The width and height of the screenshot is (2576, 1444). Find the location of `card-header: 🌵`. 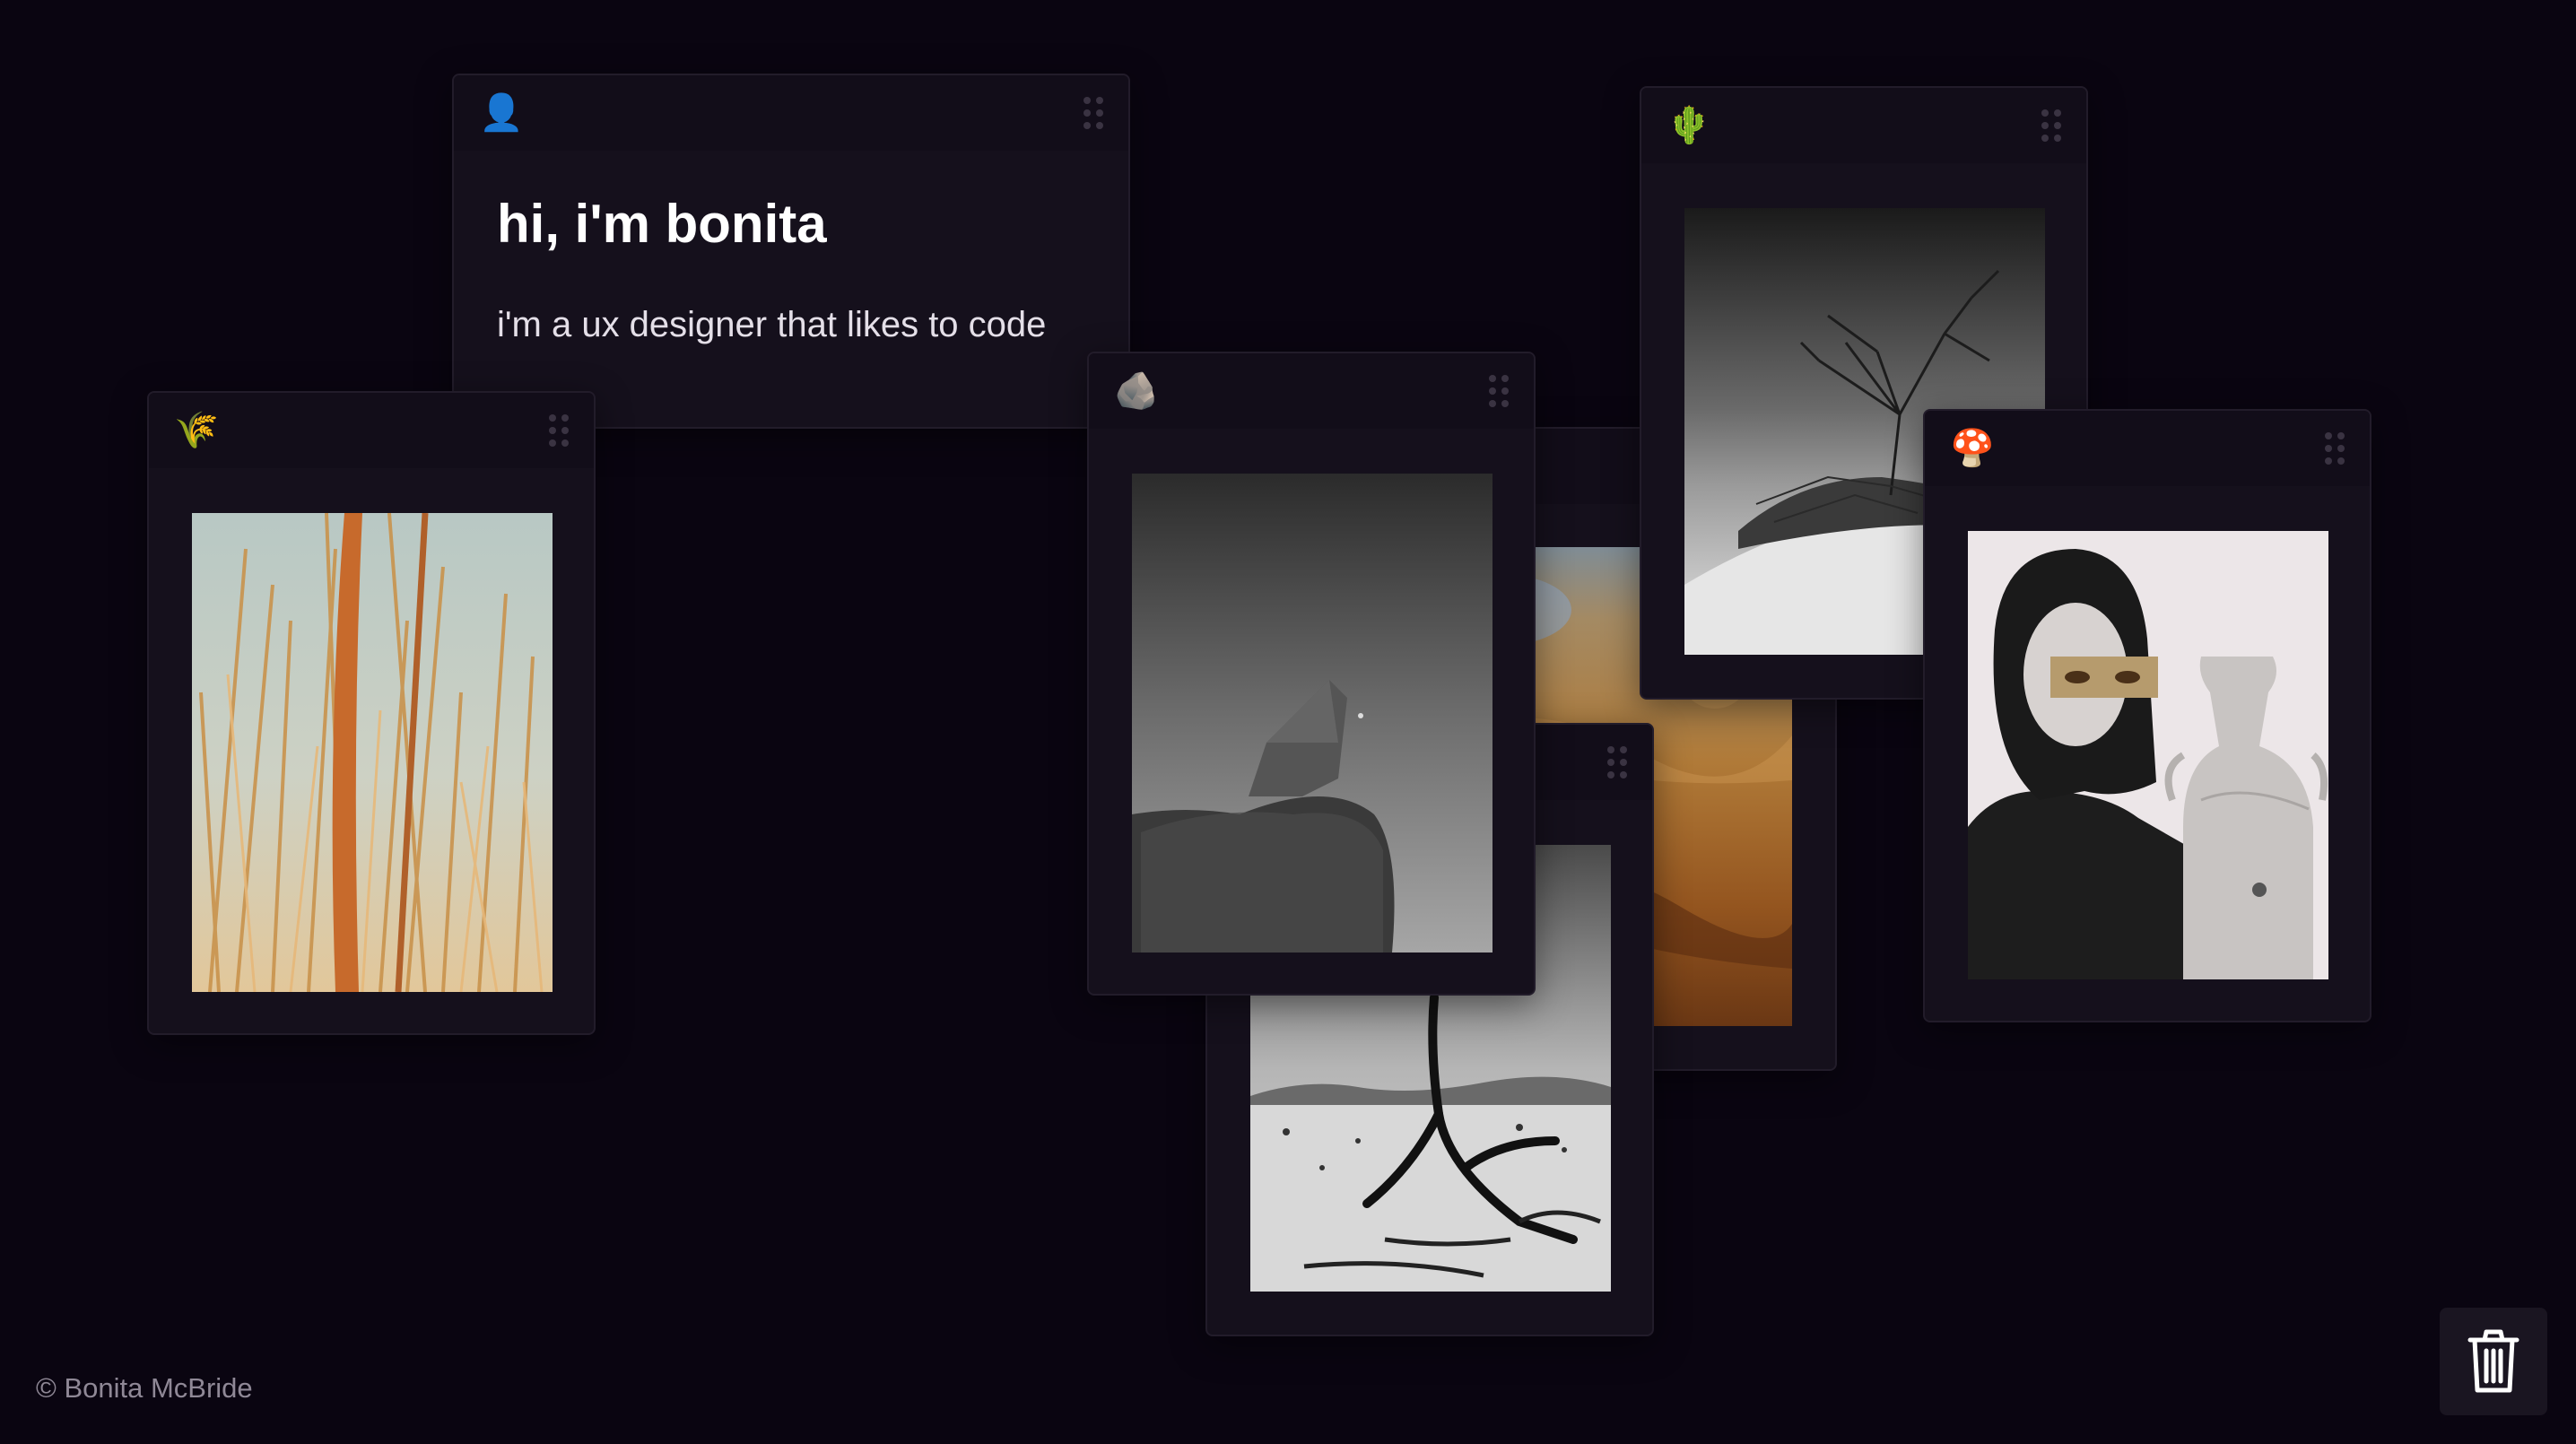

card-header: 🌵 is located at coordinates (1863, 125).